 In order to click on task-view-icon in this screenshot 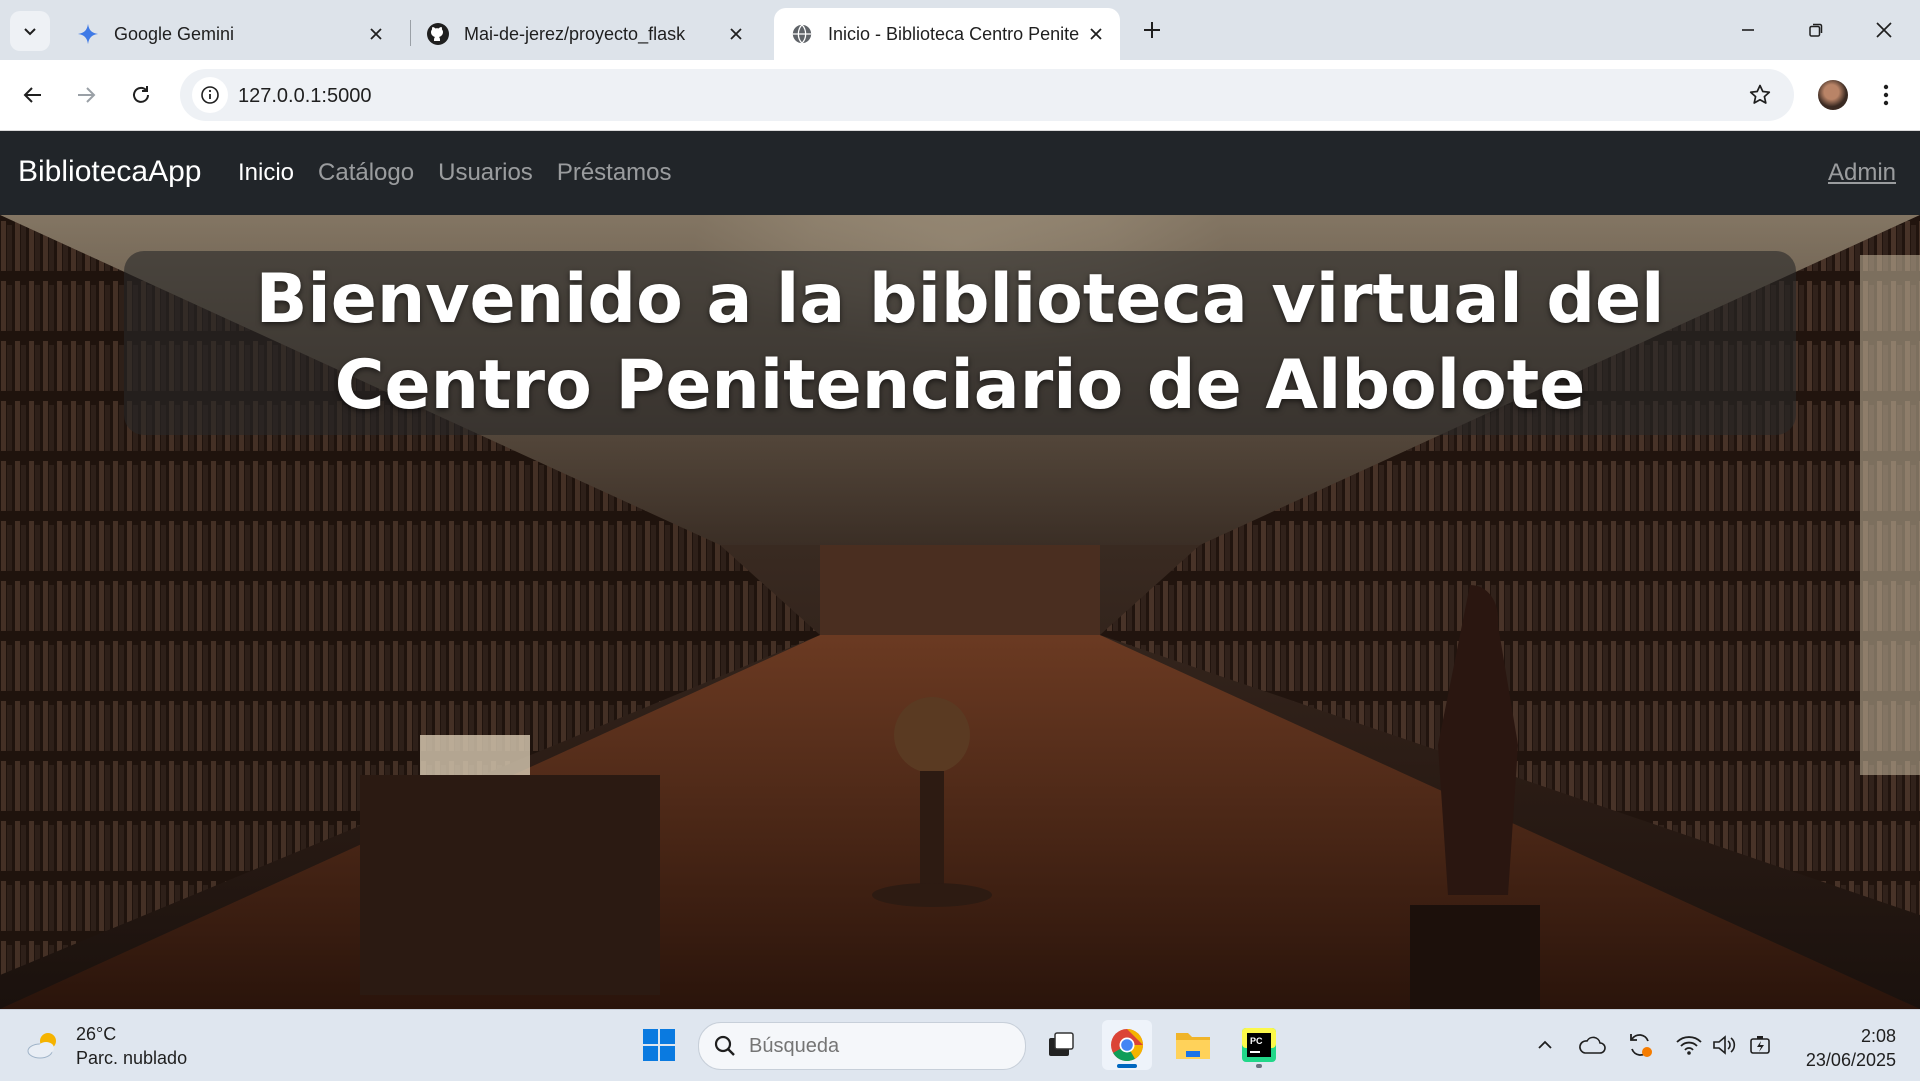, I will do `click(1061, 1044)`.